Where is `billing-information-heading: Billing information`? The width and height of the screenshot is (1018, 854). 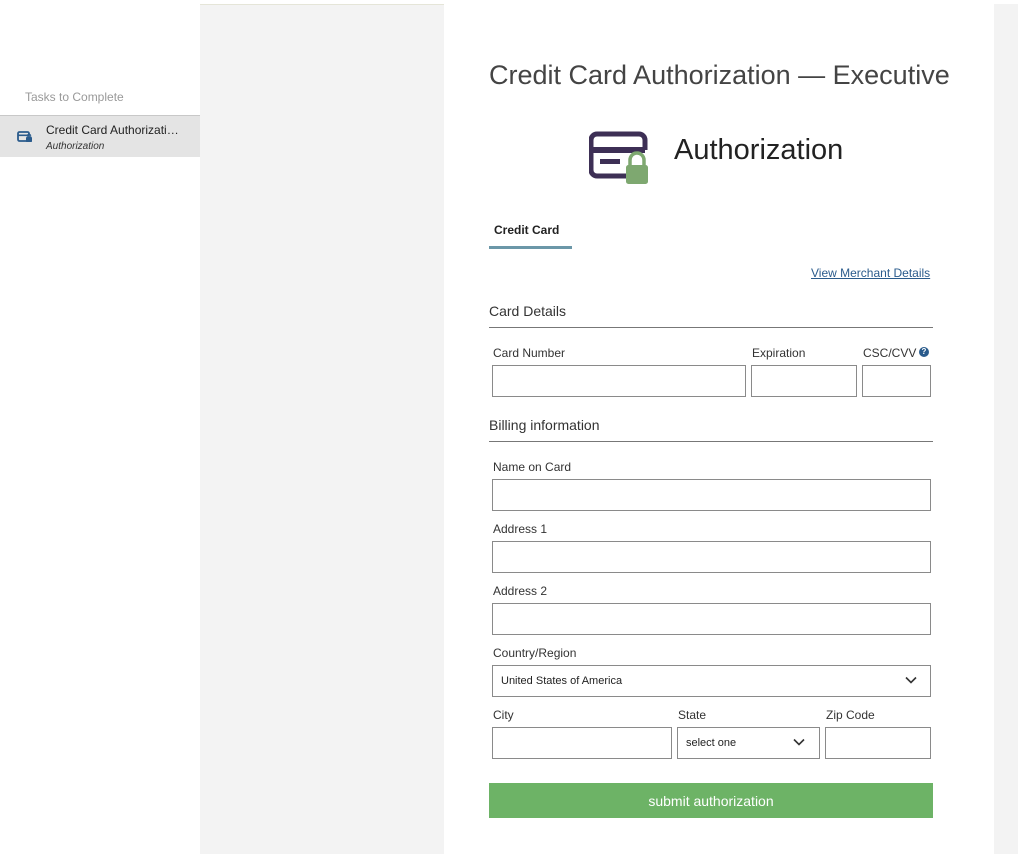
billing-information-heading: Billing information is located at coordinates (544, 425).